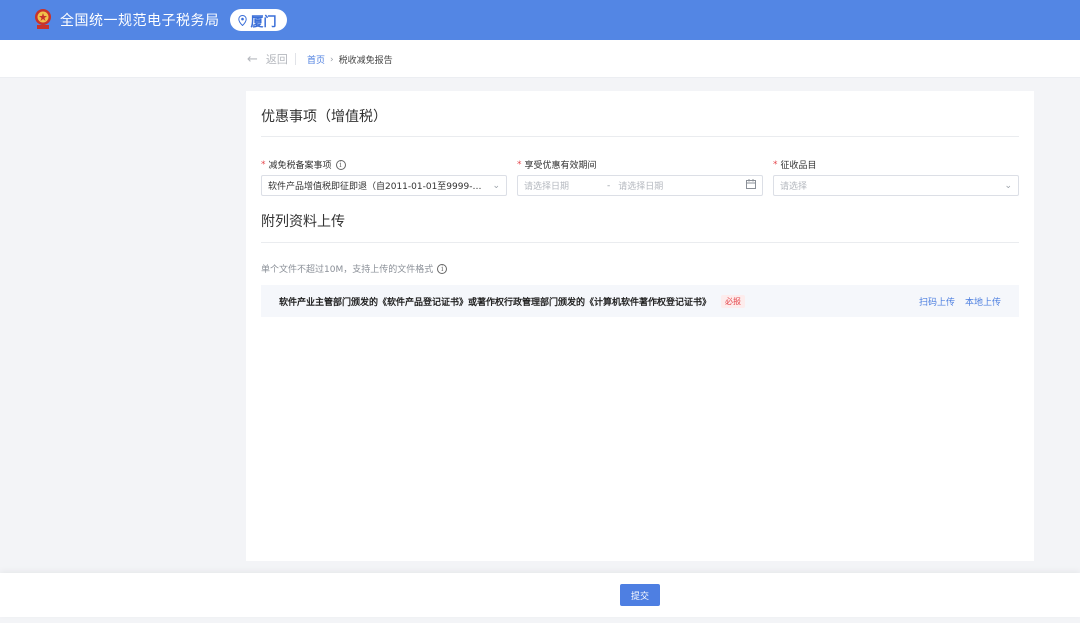 This screenshot has width=1080, height=623. I want to click on valid-period-label-text: 享受优惠有效期间, so click(560, 166).